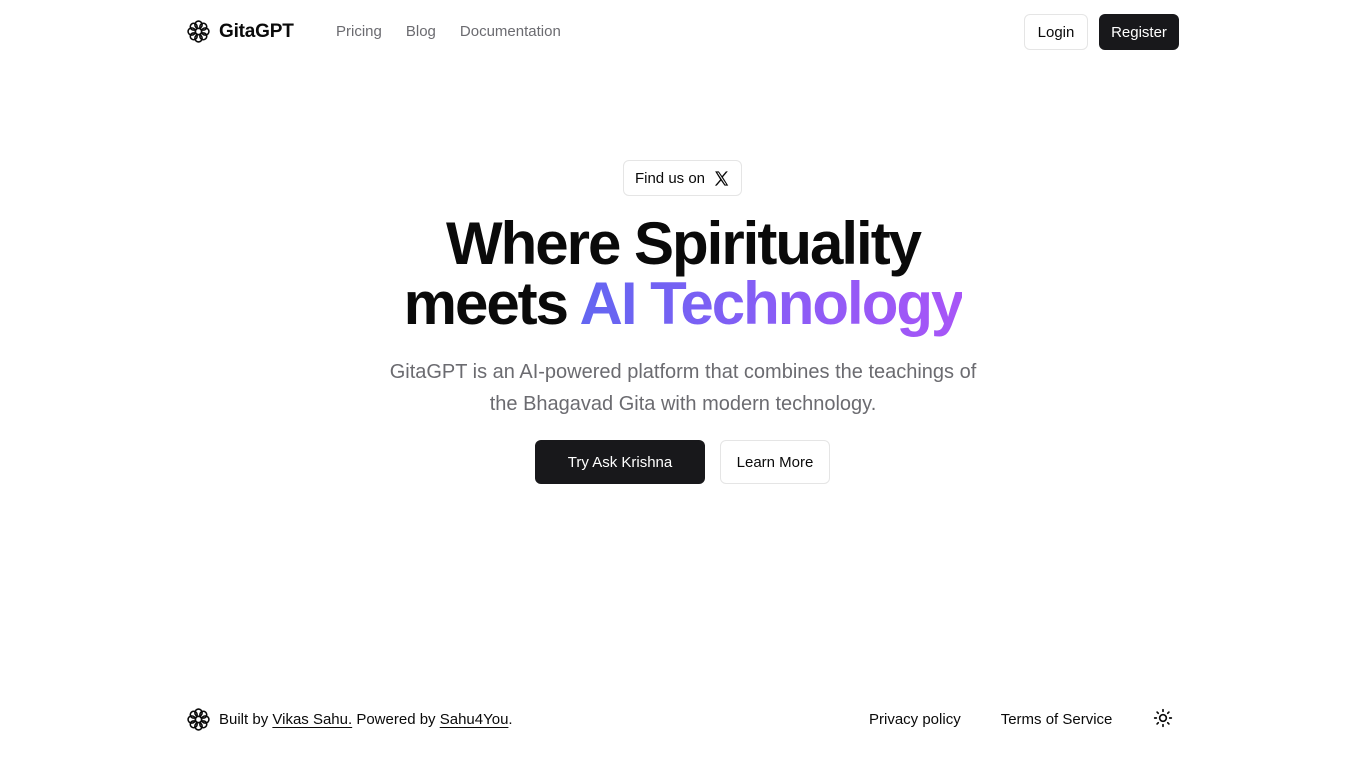 The height and width of the screenshot is (768, 1366). I want to click on headline-line-2: meets AI Technology, so click(683, 304).